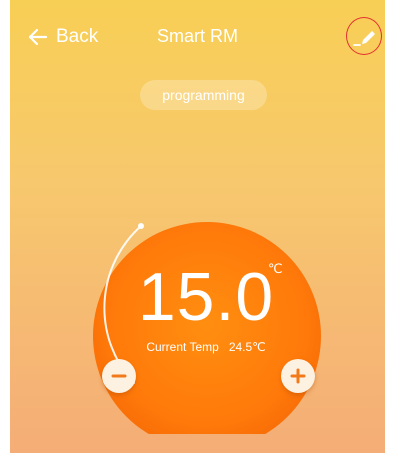  What do you see at coordinates (206, 297) in the screenshot?
I see `set-temperature: 15.0` at bounding box center [206, 297].